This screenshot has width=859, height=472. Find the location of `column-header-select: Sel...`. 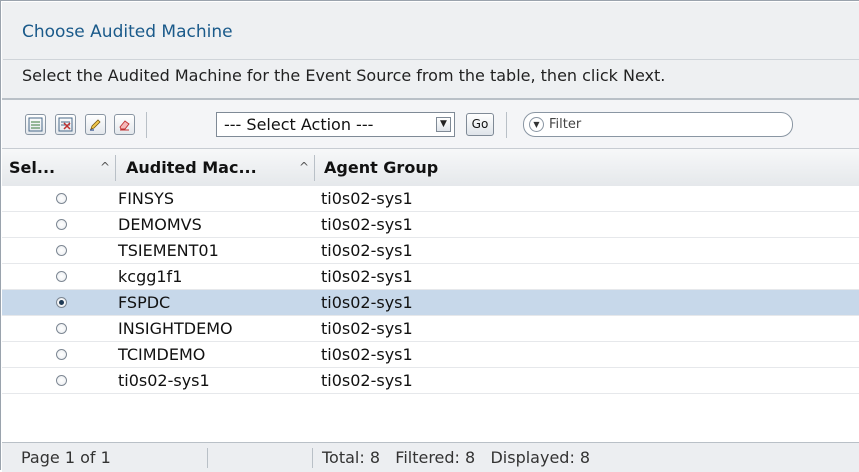

column-header-select: Sel... is located at coordinates (32, 167).